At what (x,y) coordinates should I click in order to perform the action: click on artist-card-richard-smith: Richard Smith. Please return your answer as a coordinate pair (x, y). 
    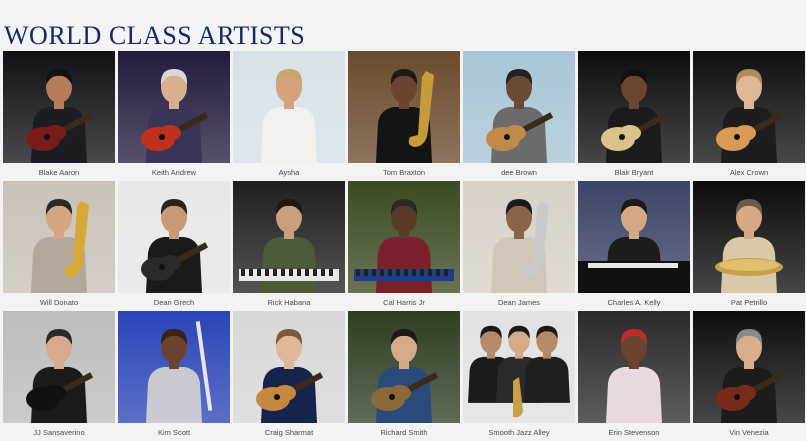
    Looking at the image, I should click on (404, 376).